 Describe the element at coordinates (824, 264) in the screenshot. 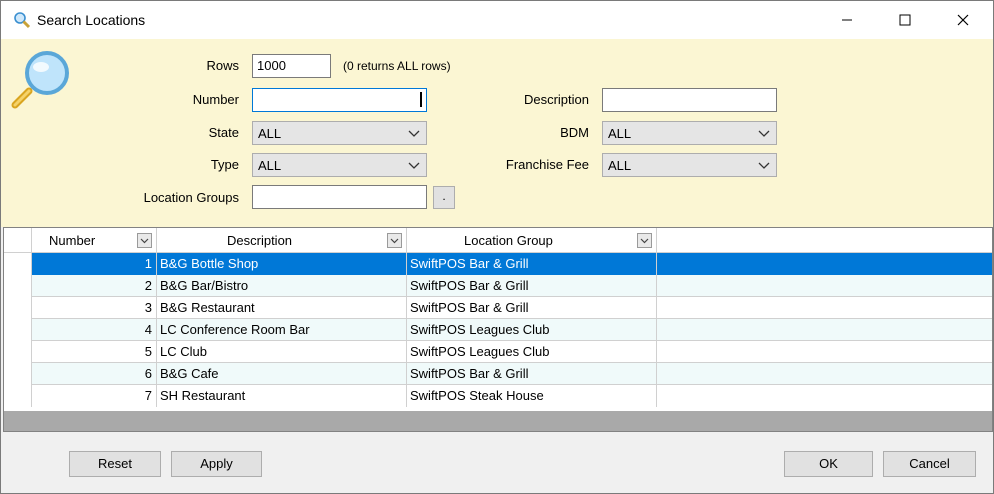

I see `cell-filler` at that location.